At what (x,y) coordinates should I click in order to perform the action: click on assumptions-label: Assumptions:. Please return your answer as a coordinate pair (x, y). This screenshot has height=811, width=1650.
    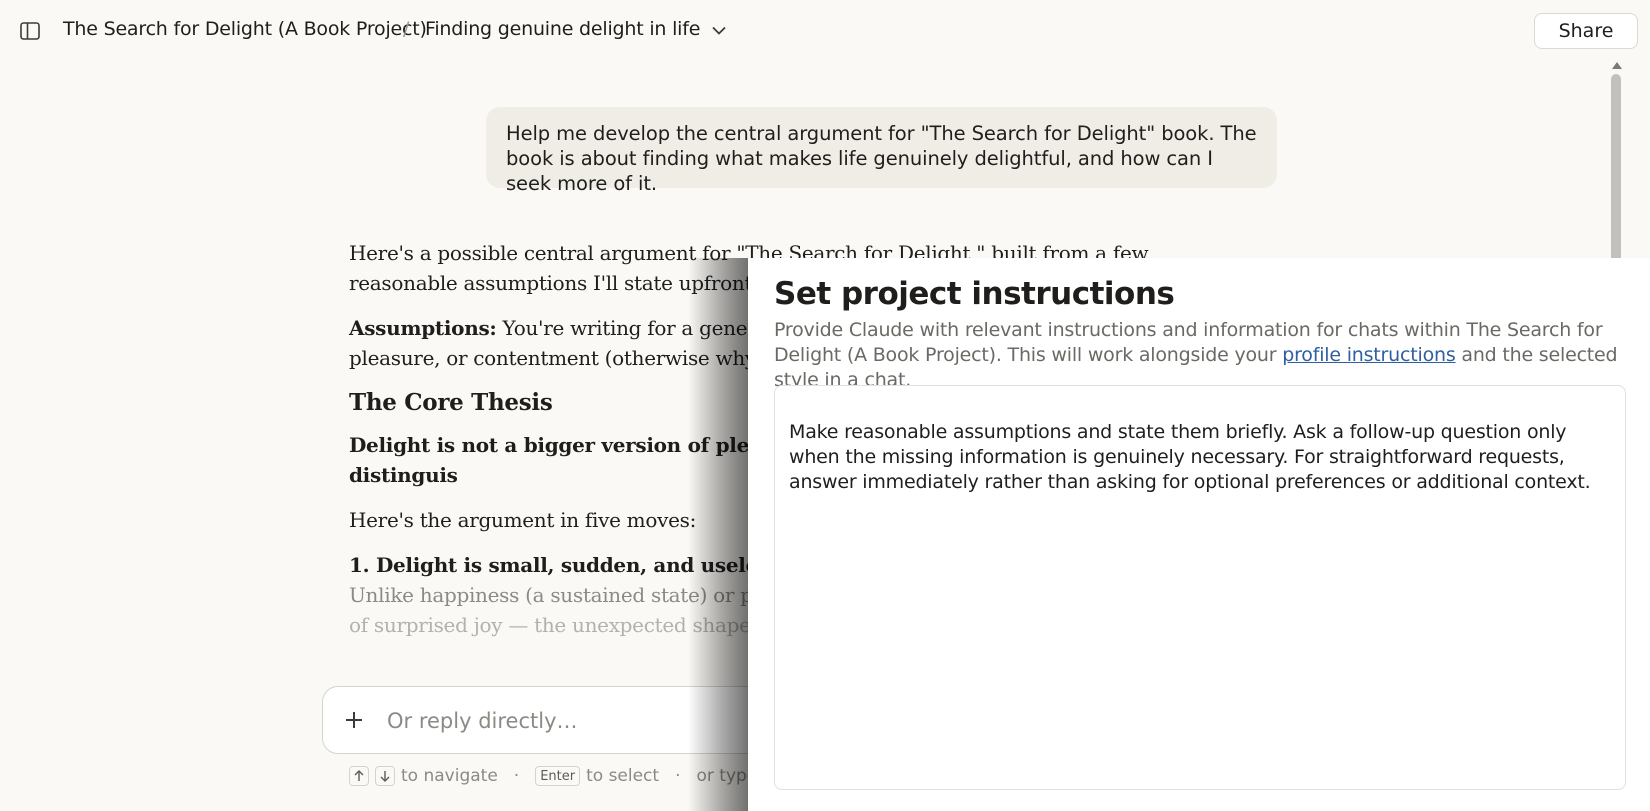
    Looking at the image, I should click on (423, 328).